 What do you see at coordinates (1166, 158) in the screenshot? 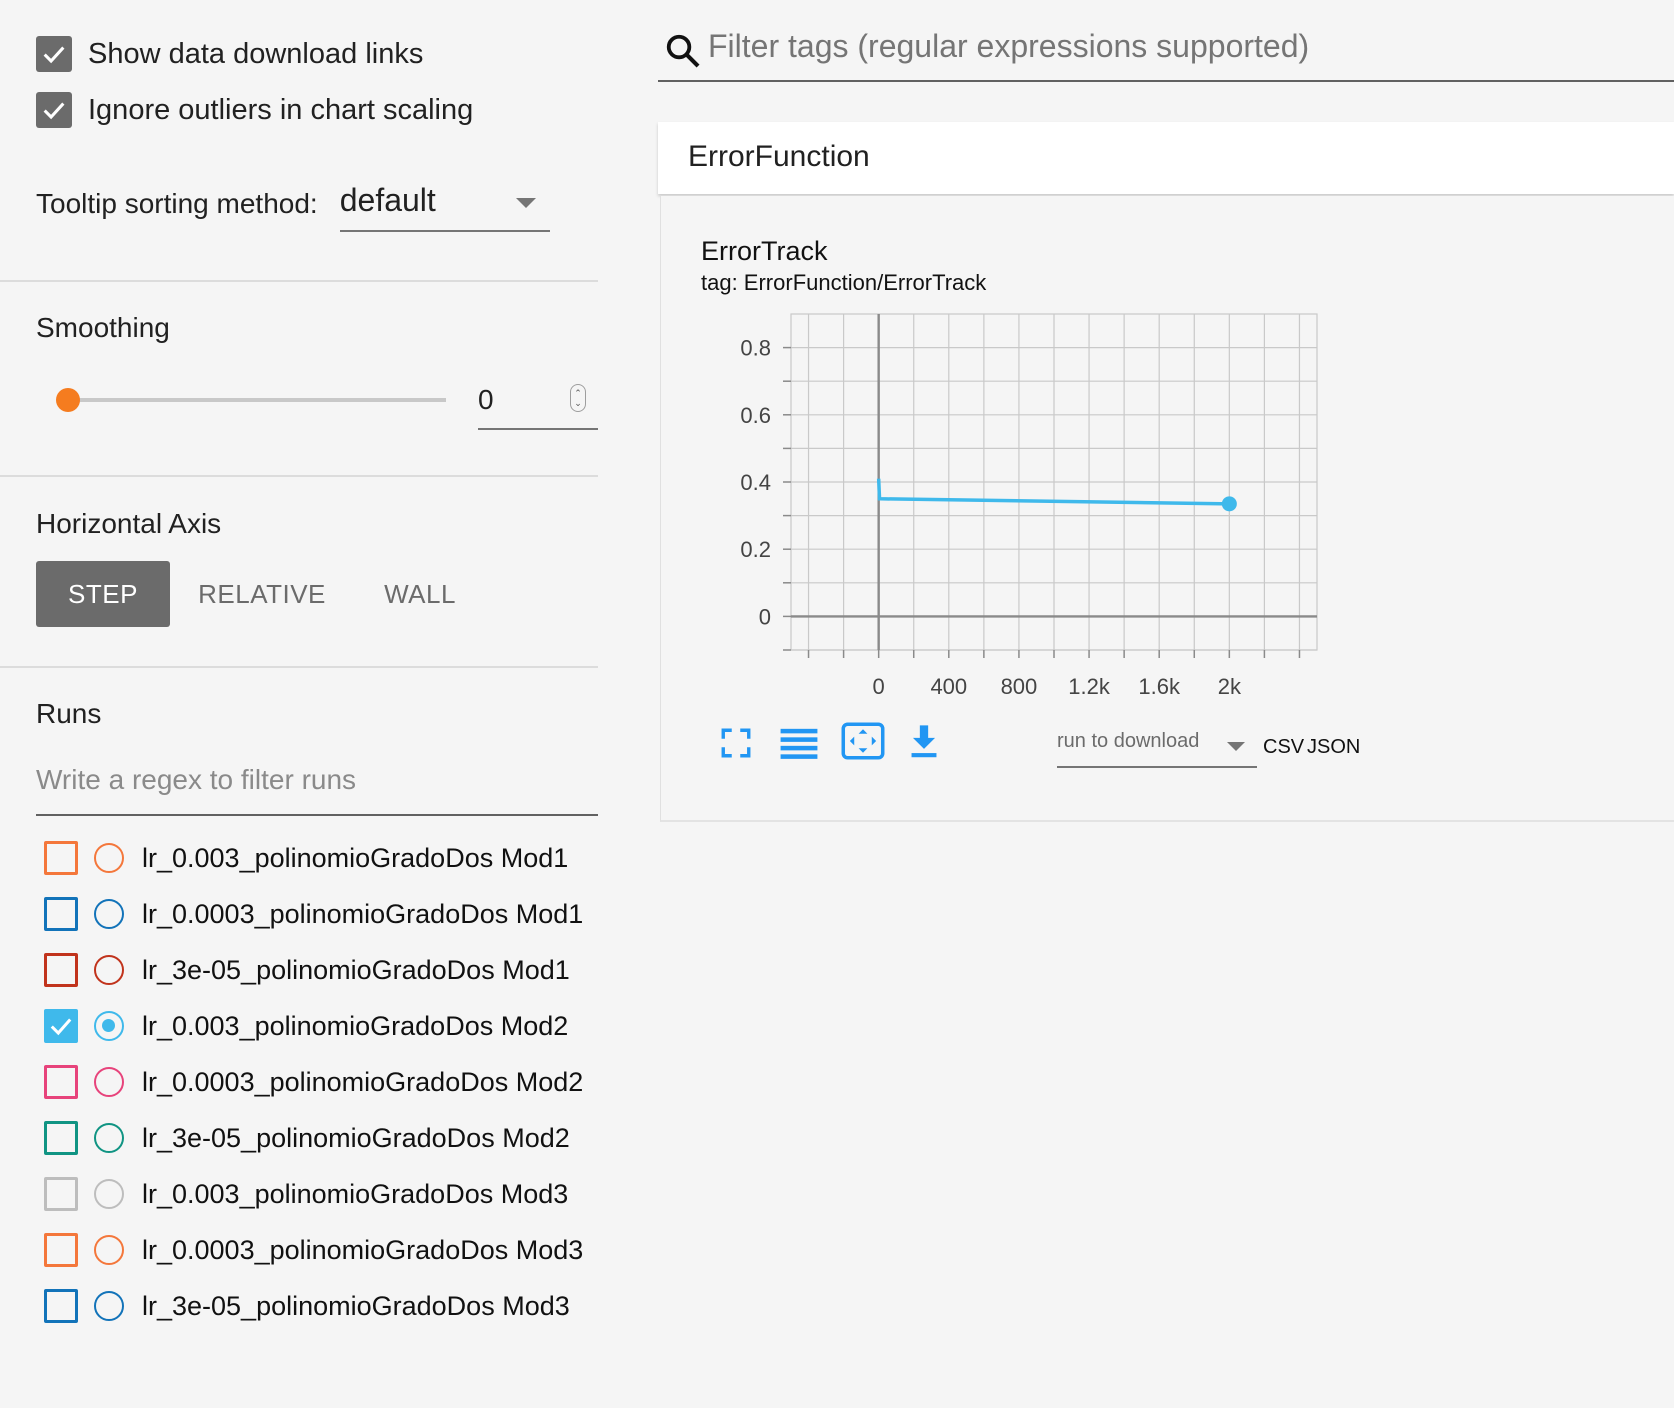
I see `tag-group-header: ErrorFunction` at bounding box center [1166, 158].